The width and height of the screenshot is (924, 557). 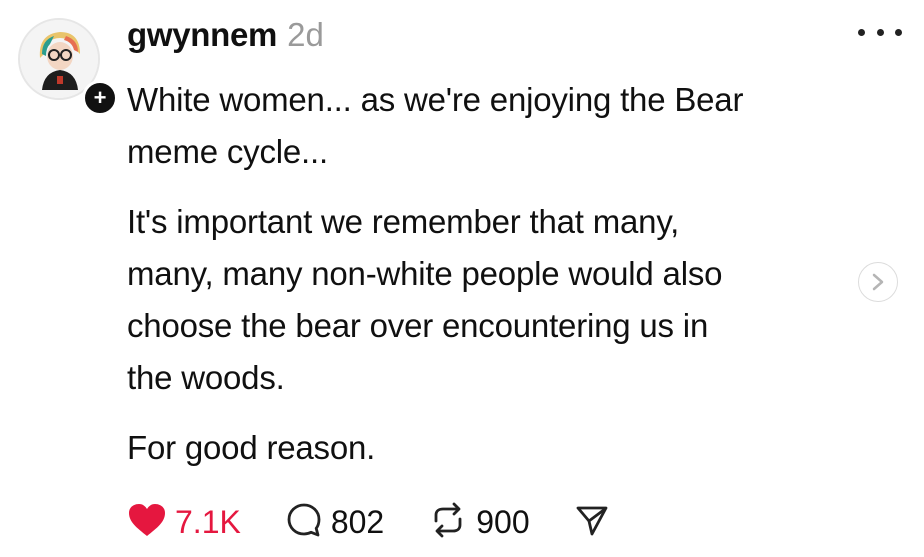 What do you see at coordinates (390, 522) in the screenshot?
I see `action-bar: 7.1K 802 900` at bounding box center [390, 522].